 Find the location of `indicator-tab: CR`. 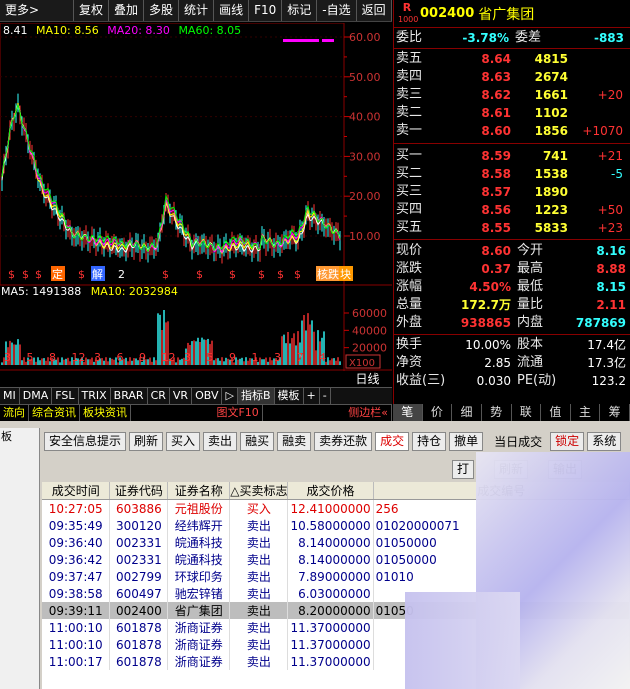

indicator-tab: CR is located at coordinates (159, 396).